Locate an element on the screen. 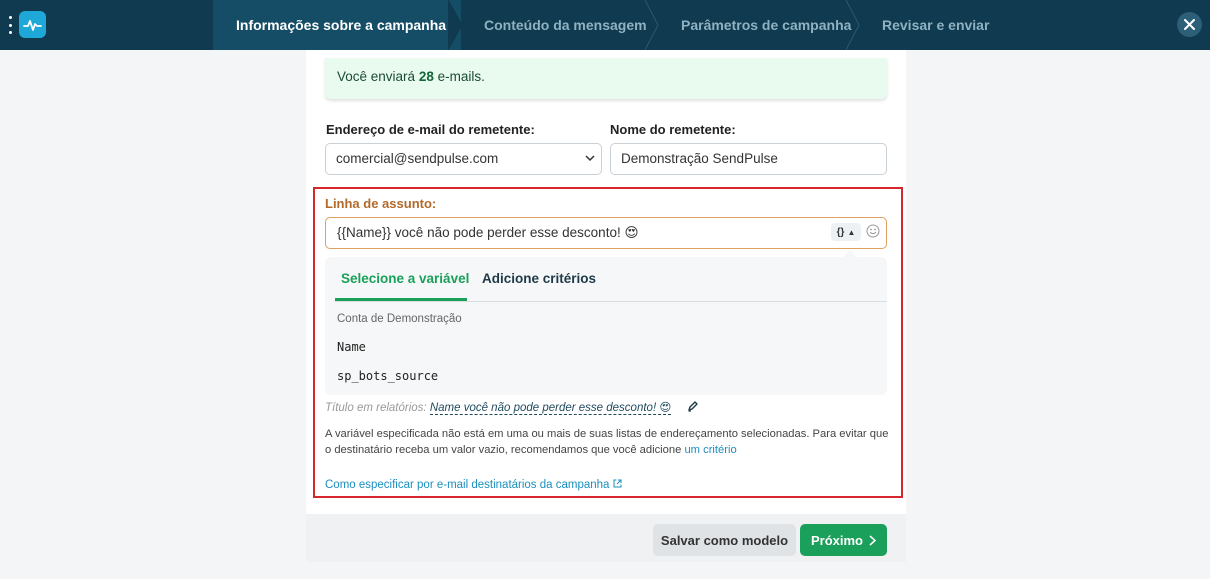 Image resolution: width=1210 pixels, height=579 pixels. recipient-count: 28 is located at coordinates (426, 76).